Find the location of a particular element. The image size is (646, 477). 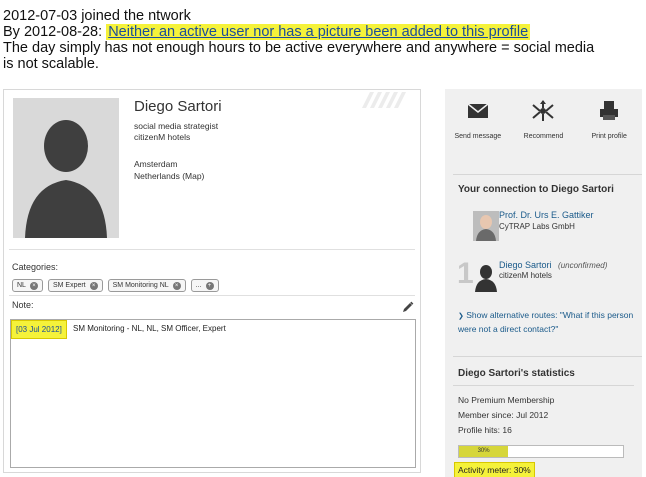

action-bar: Send message Recommend Print profile is located at coordinates (543, 131).